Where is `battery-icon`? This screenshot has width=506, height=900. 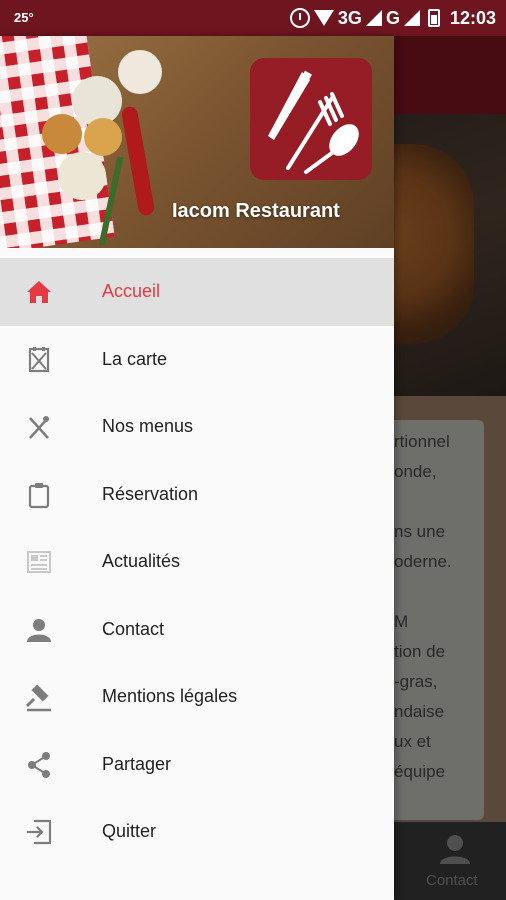 battery-icon is located at coordinates (433, 18).